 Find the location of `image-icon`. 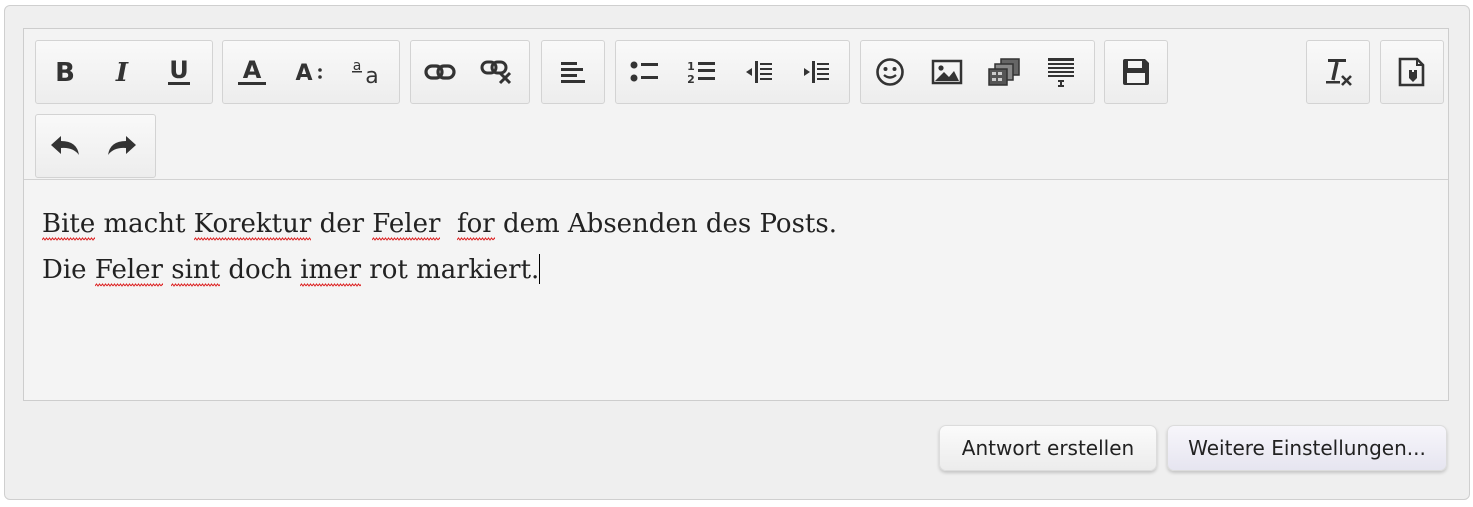

image-icon is located at coordinates (946, 72).